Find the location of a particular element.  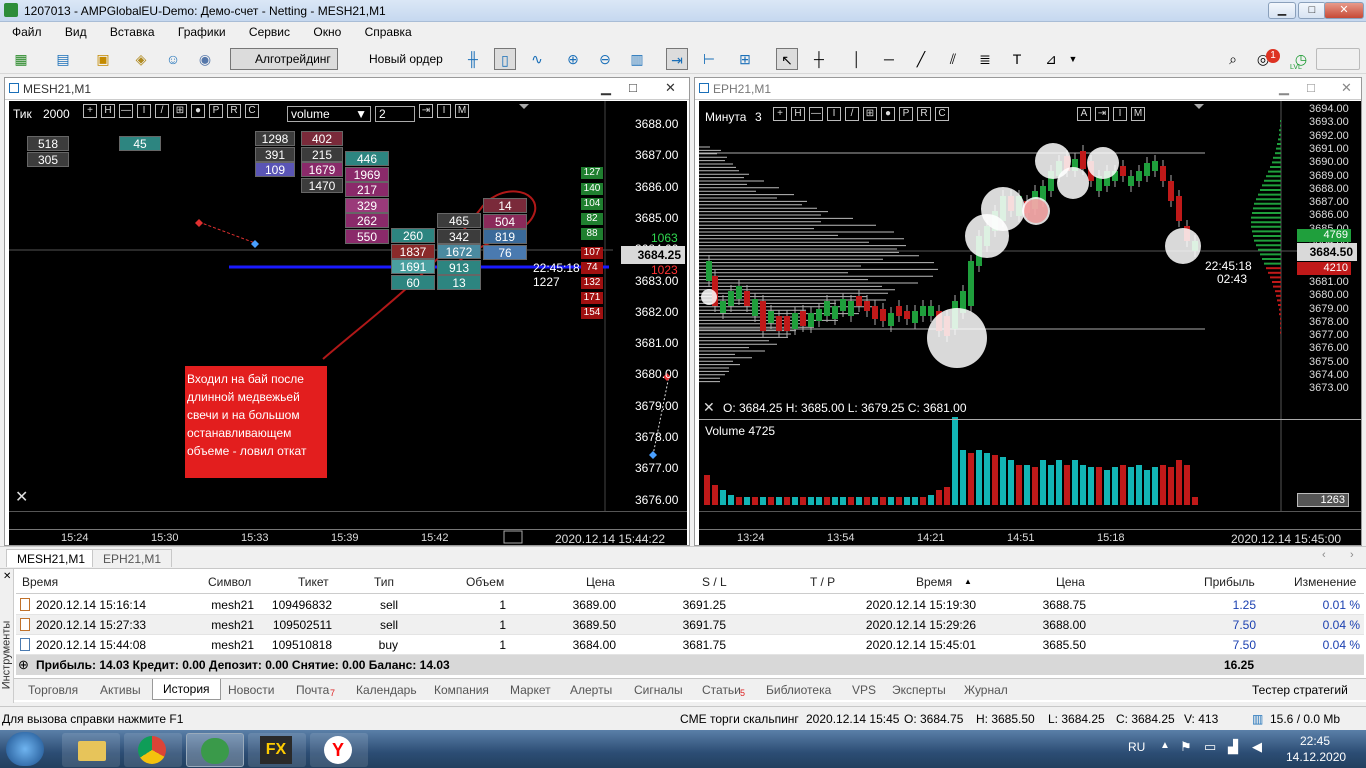

col-sl: S / L is located at coordinates (714, 582).